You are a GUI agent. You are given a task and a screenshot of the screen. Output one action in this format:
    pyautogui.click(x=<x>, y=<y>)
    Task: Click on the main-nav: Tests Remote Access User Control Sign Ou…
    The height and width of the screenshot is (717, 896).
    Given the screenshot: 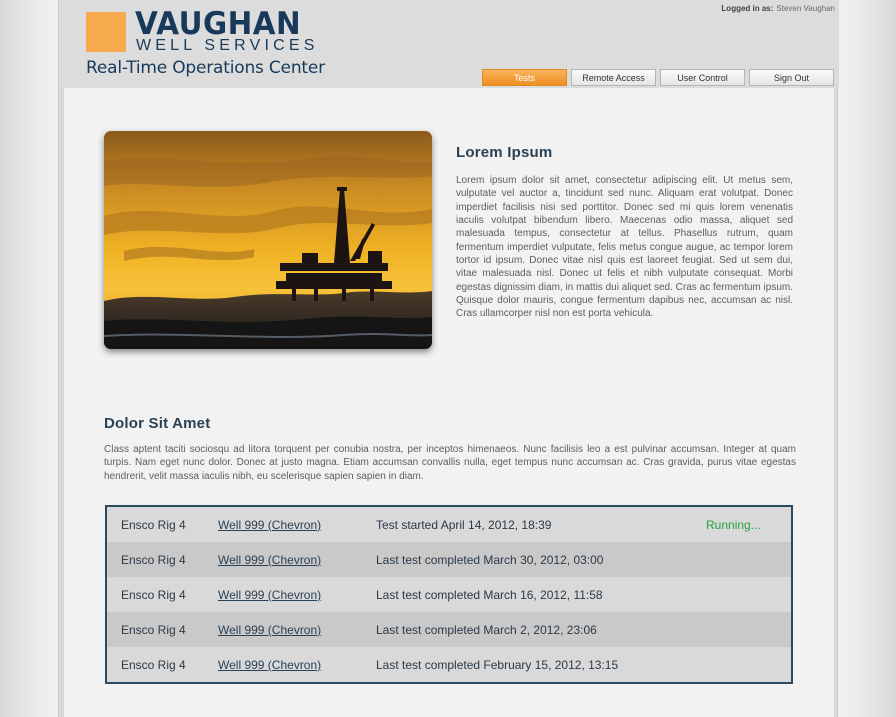 What is the action you would take?
    pyautogui.click(x=658, y=77)
    